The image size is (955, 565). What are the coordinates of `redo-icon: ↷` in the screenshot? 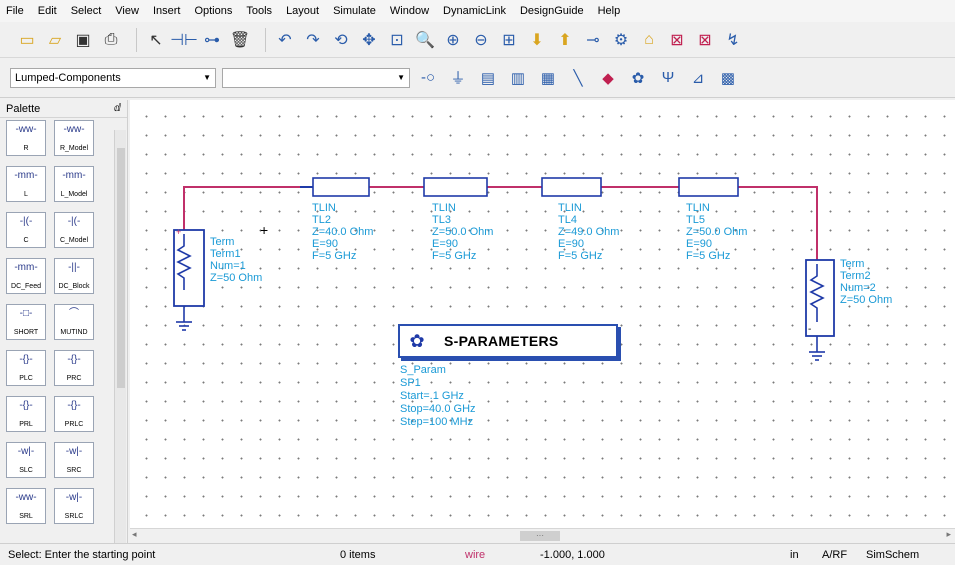 It's located at (313, 40).